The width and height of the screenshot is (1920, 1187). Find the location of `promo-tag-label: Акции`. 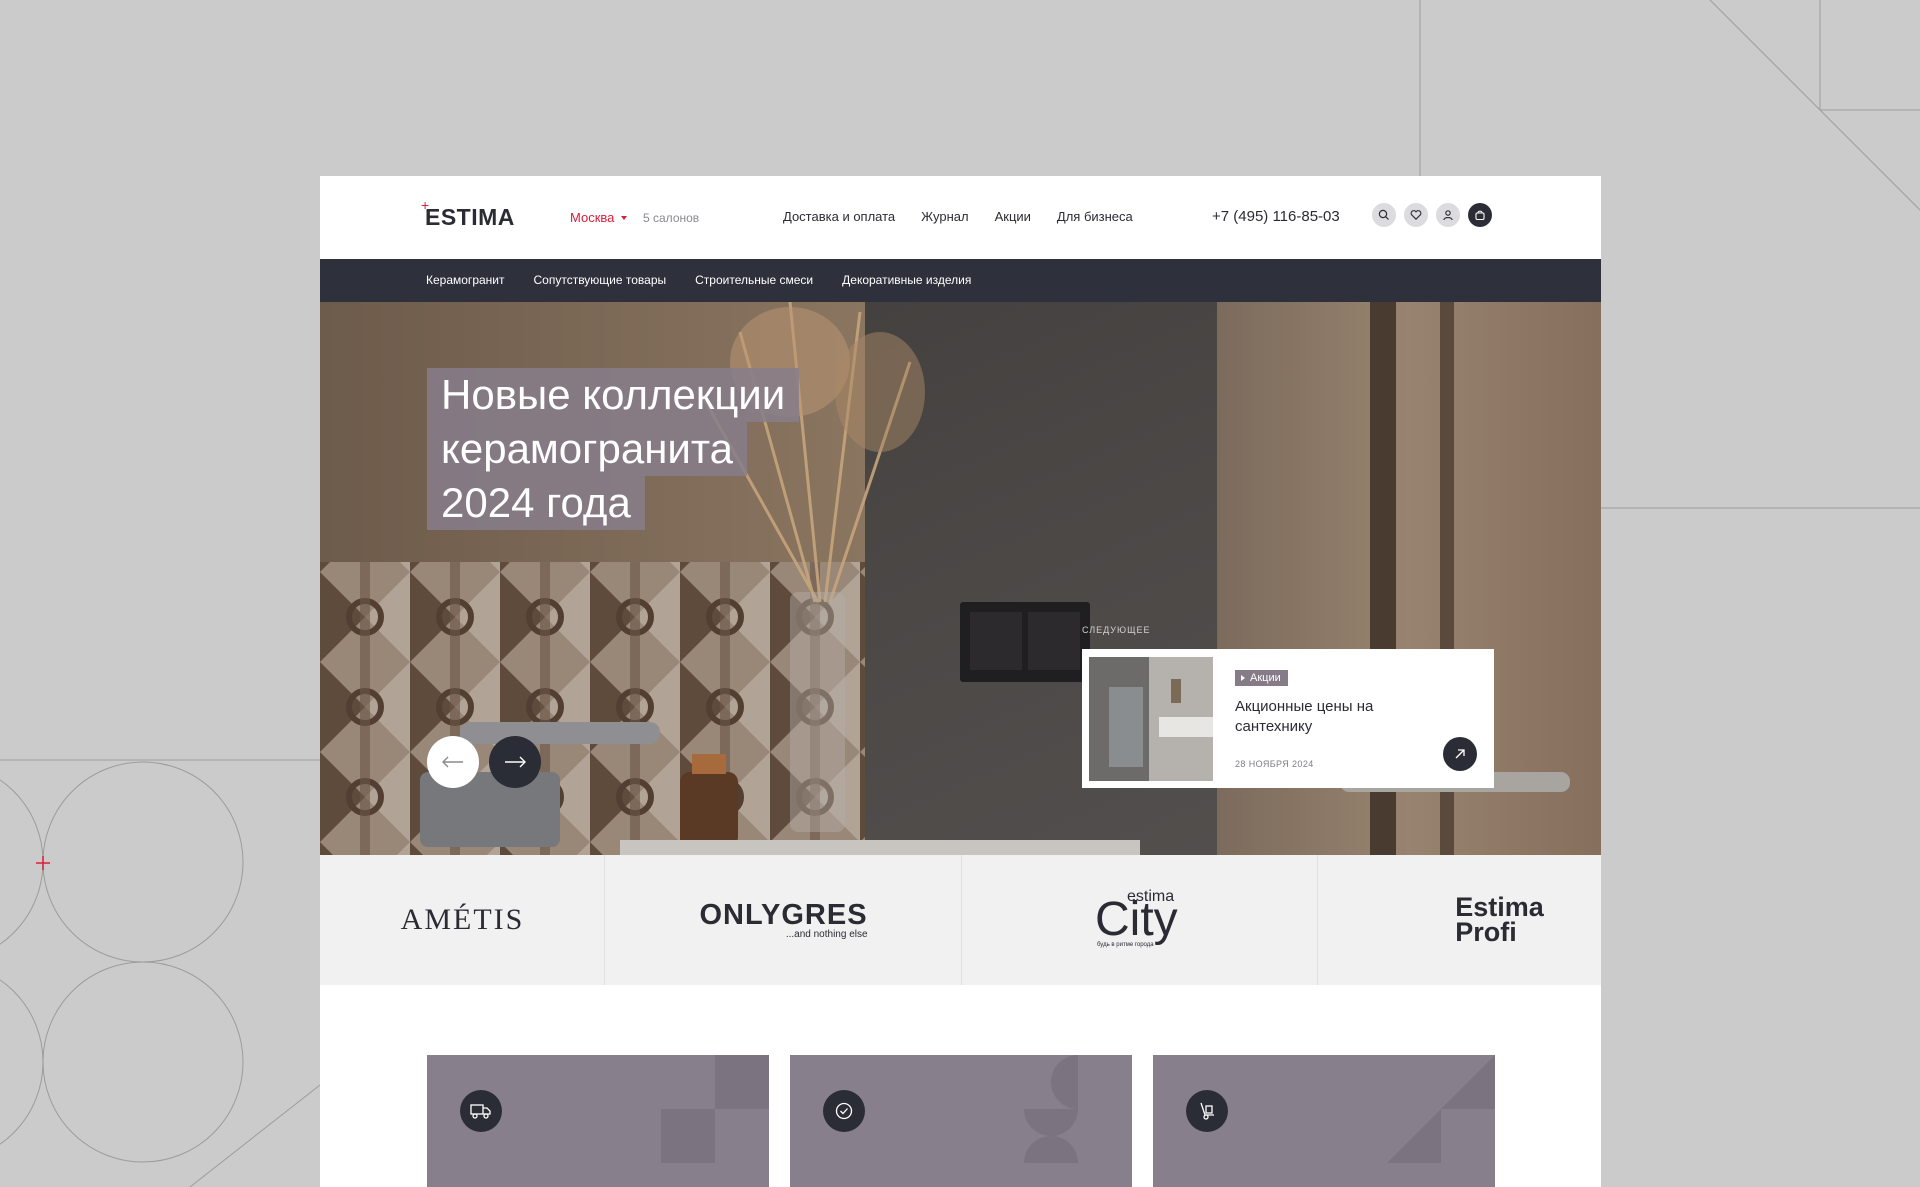

promo-tag-label: Акции is located at coordinates (1265, 678).